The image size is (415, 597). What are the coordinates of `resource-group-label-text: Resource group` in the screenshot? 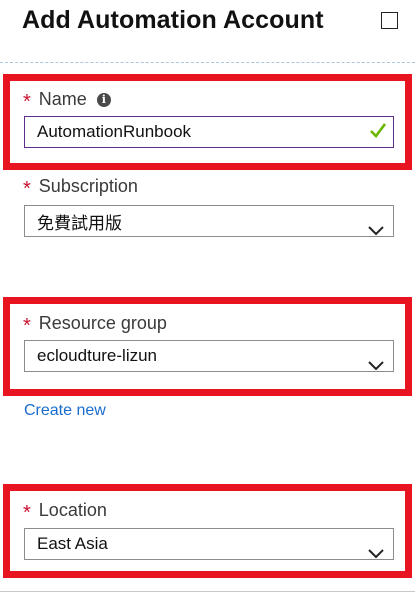 It's located at (102, 323).